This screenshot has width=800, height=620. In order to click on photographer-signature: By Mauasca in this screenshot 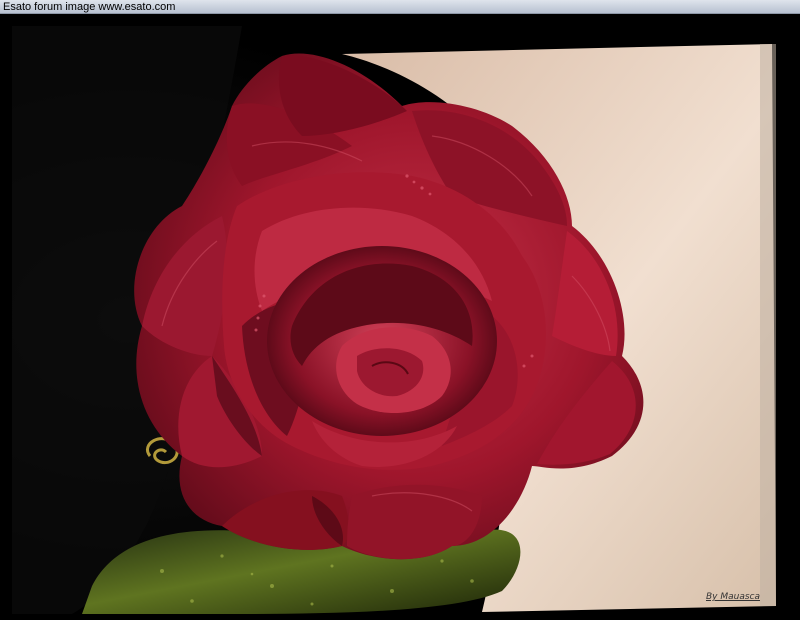, I will do `click(732, 597)`.